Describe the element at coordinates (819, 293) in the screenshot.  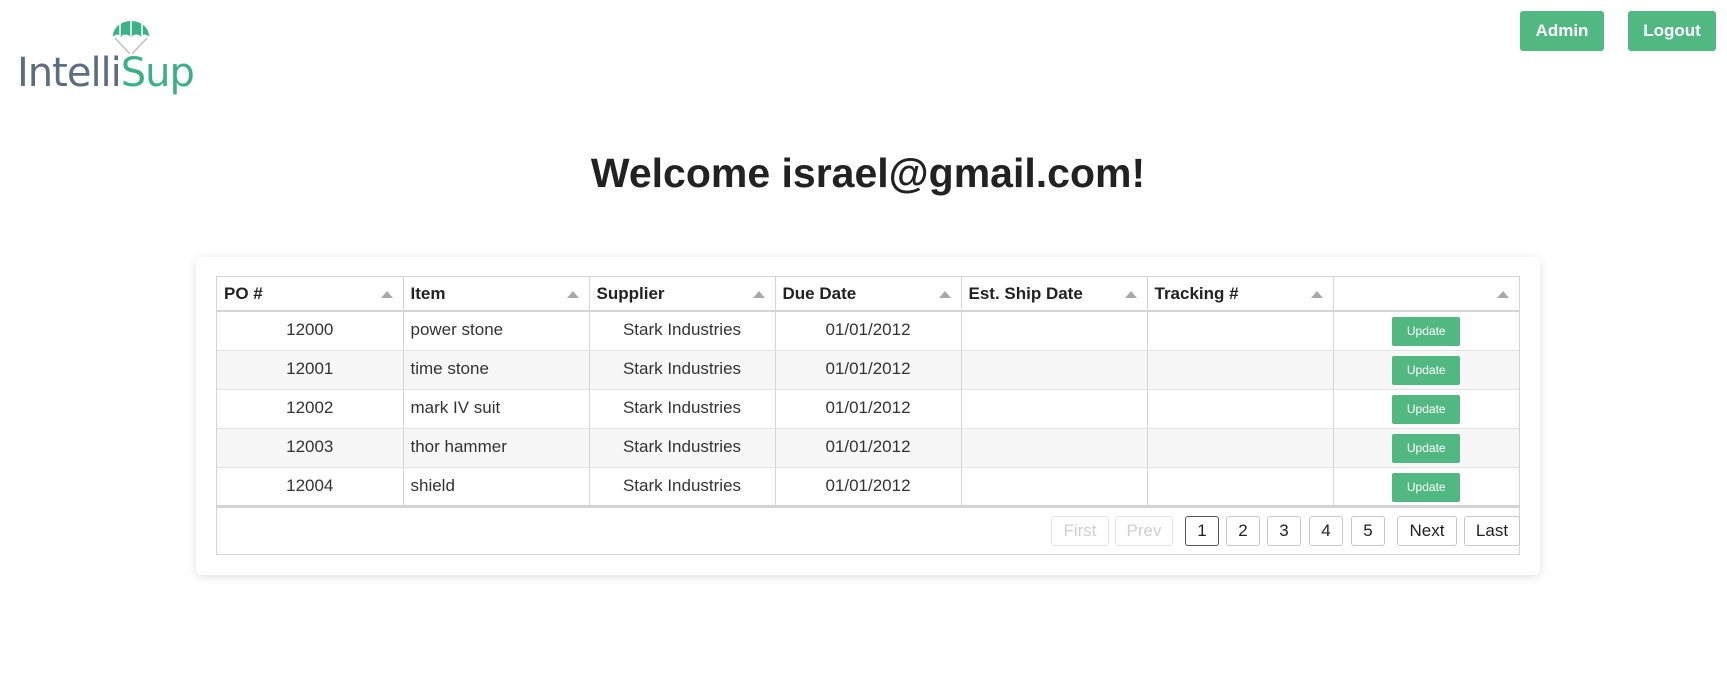
I see `column-header-label: Due Date` at that location.